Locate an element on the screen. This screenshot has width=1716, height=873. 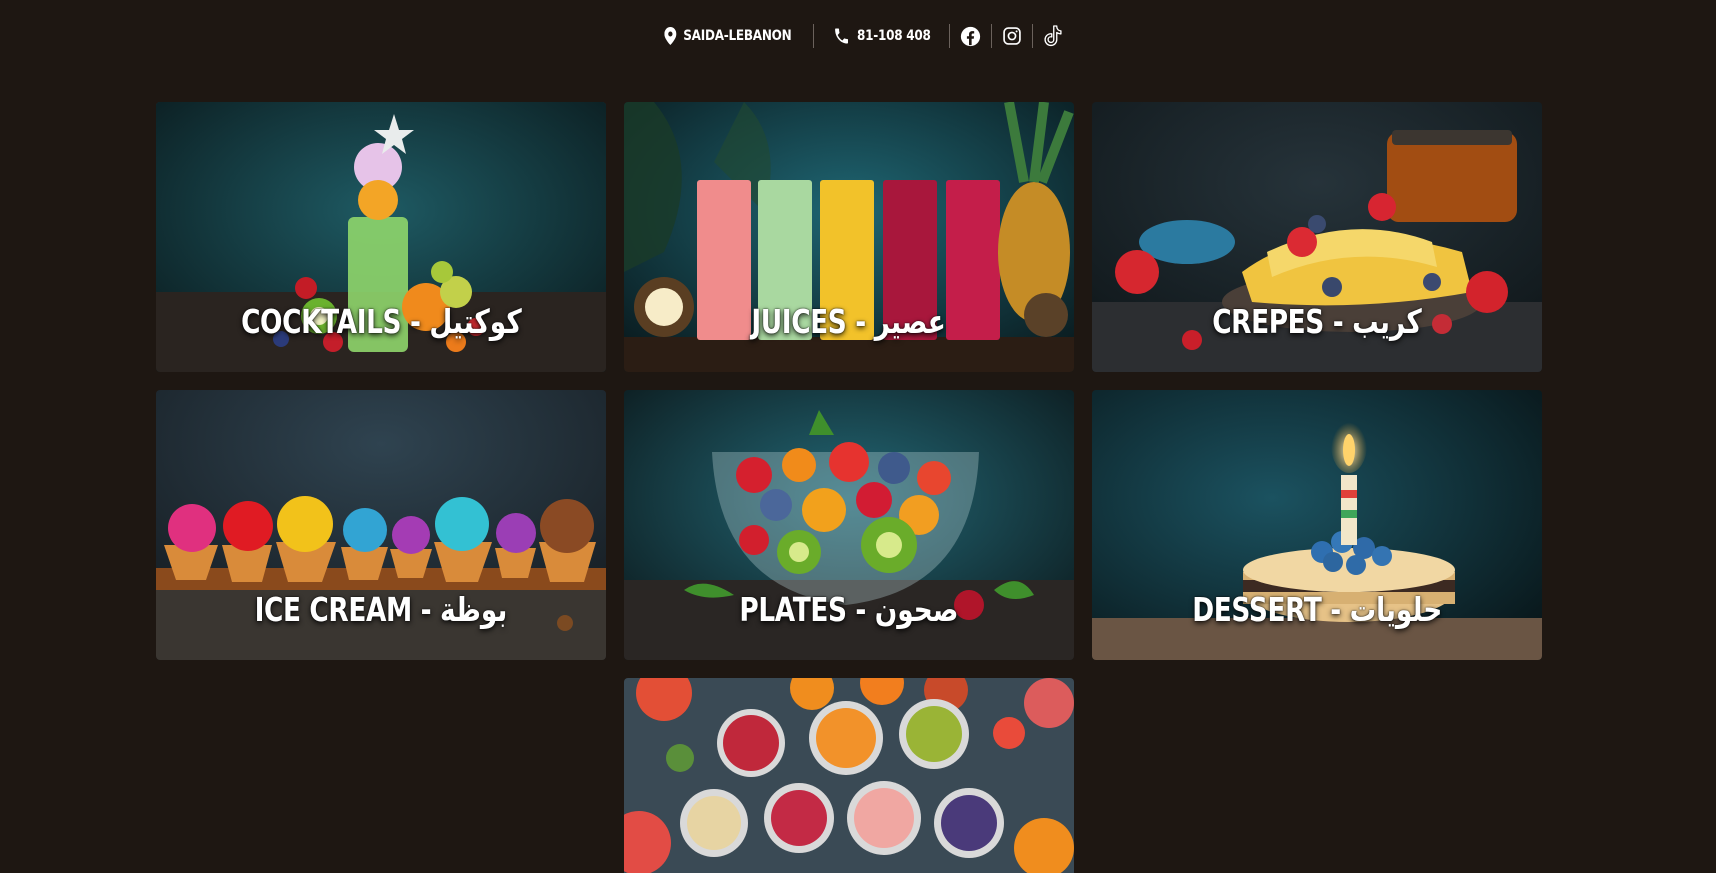
category-card-ice-cream: ICE CREAM - بوظة is located at coordinates (381, 525).